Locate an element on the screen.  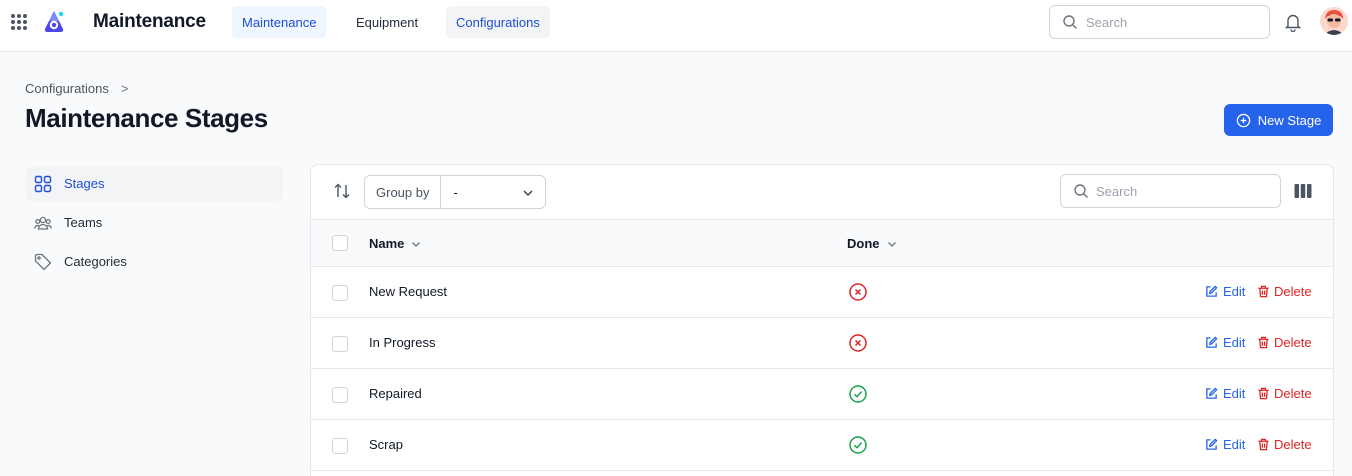
table-search-input is located at coordinates (1181, 191).